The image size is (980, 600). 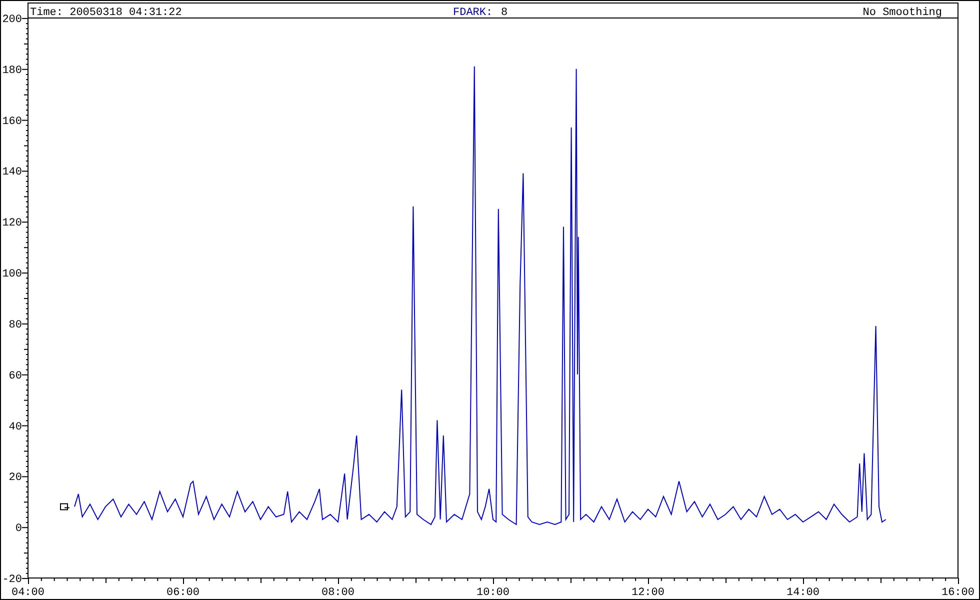 I want to click on y-tick-label: 0, so click(x=18, y=529).